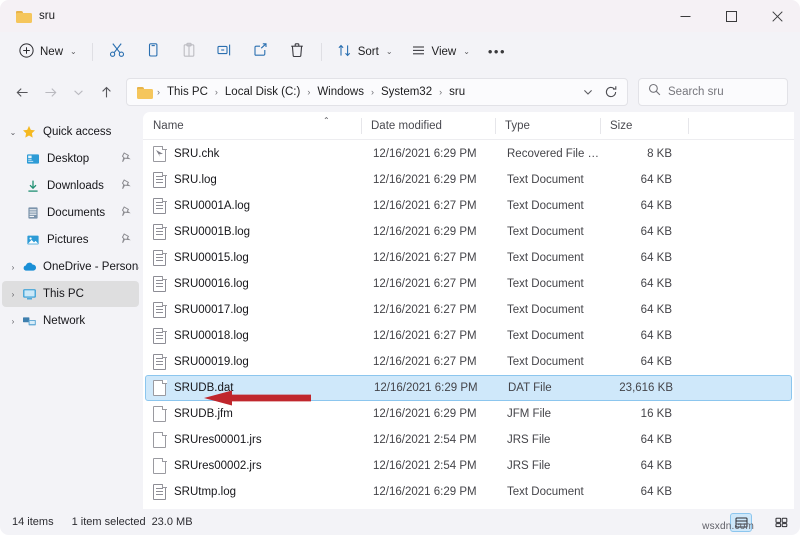  What do you see at coordinates (340, 92) in the screenshot?
I see `breadcrumb-item-windows: Windows` at bounding box center [340, 92].